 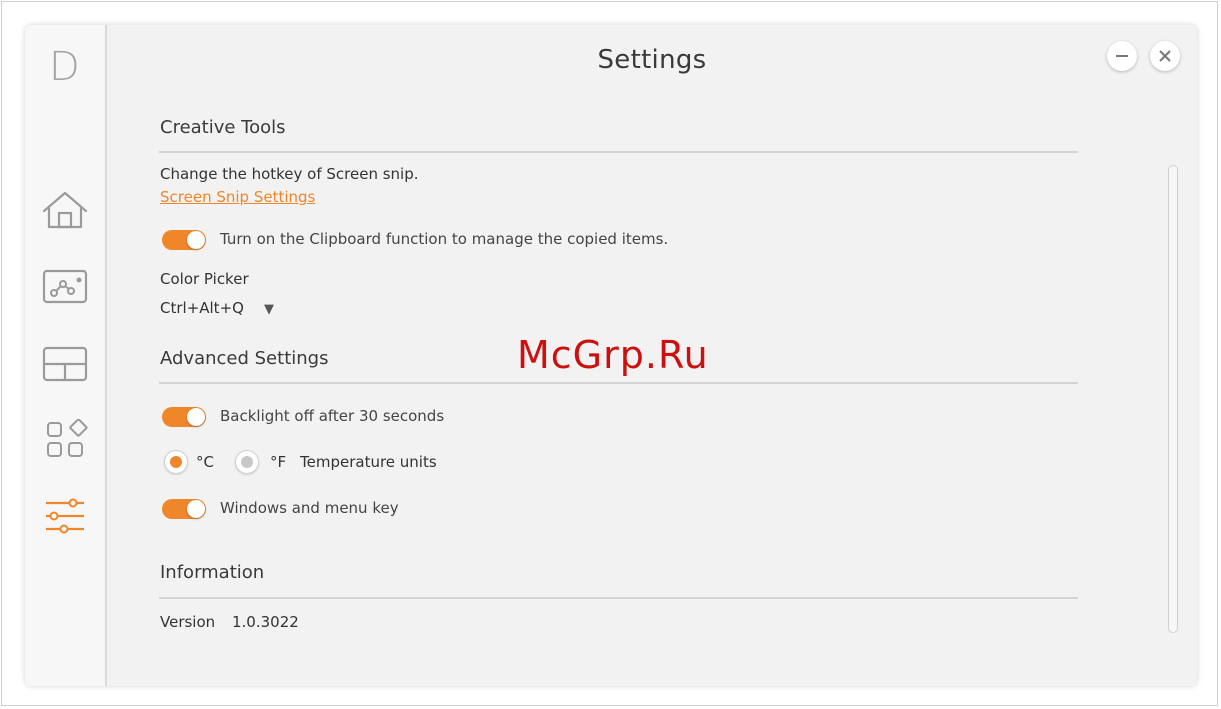 What do you see at coordinates (652, 60) in the screenshot?
I see `page-title: Settings` at bounding box center [652, 60].